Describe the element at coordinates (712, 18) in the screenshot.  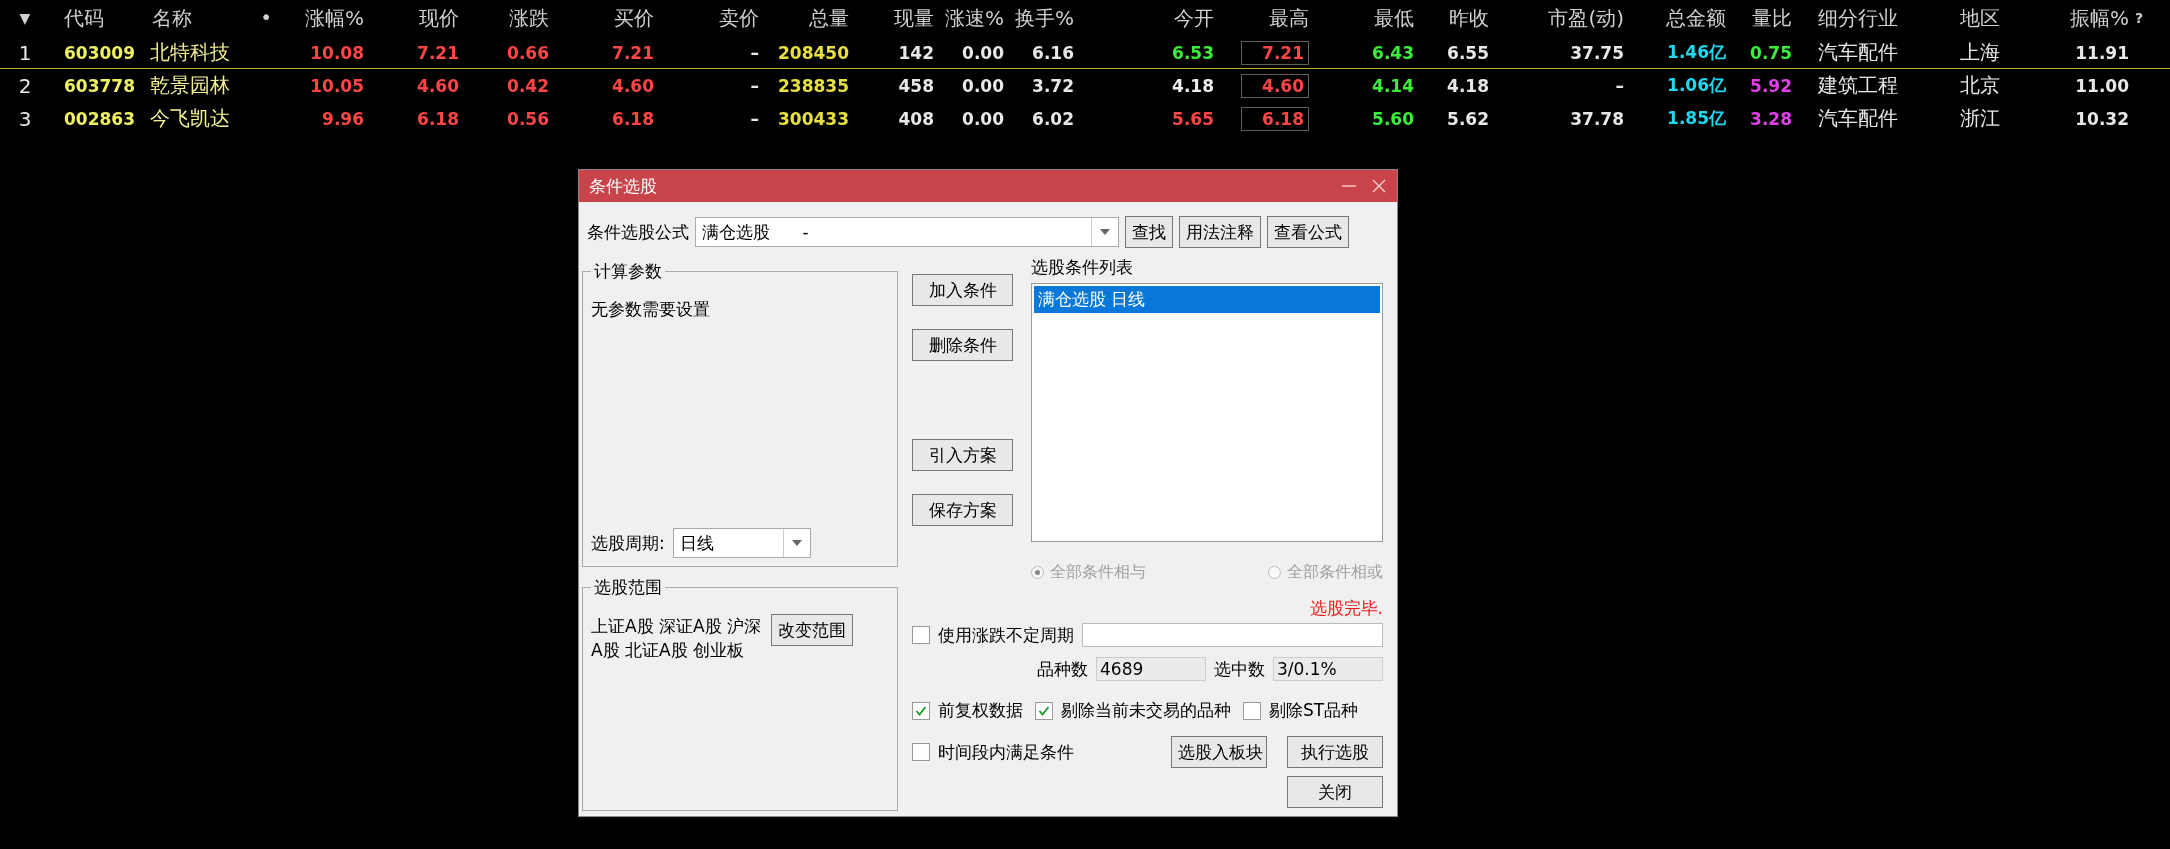
I see `column-header: 卖价` at that location.